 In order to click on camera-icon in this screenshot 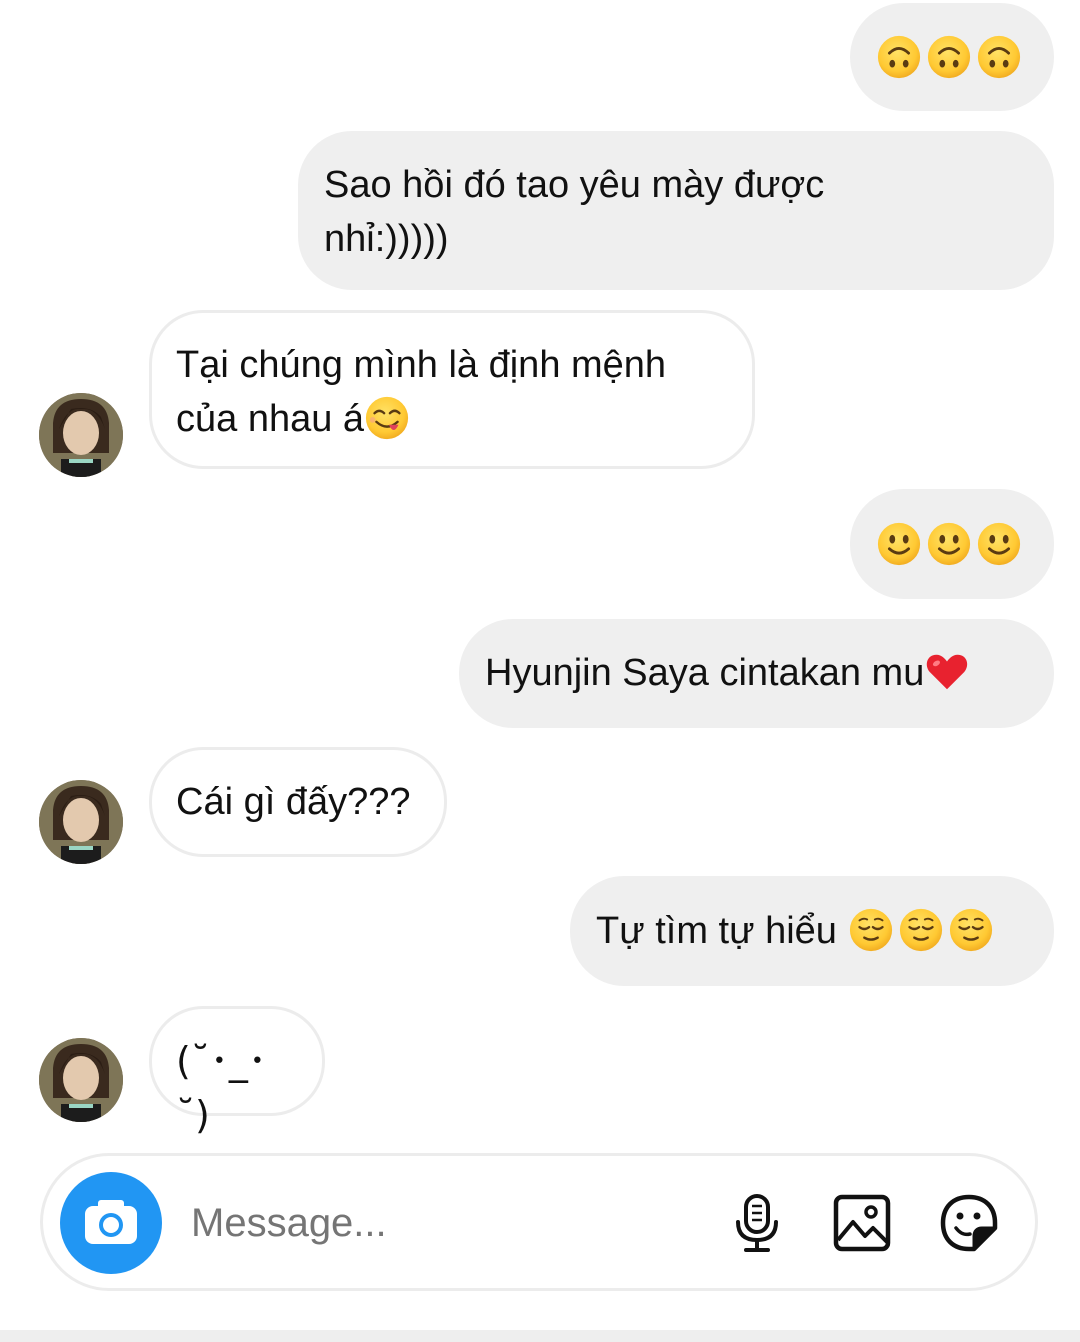, I will do `click(111, 1222)`.